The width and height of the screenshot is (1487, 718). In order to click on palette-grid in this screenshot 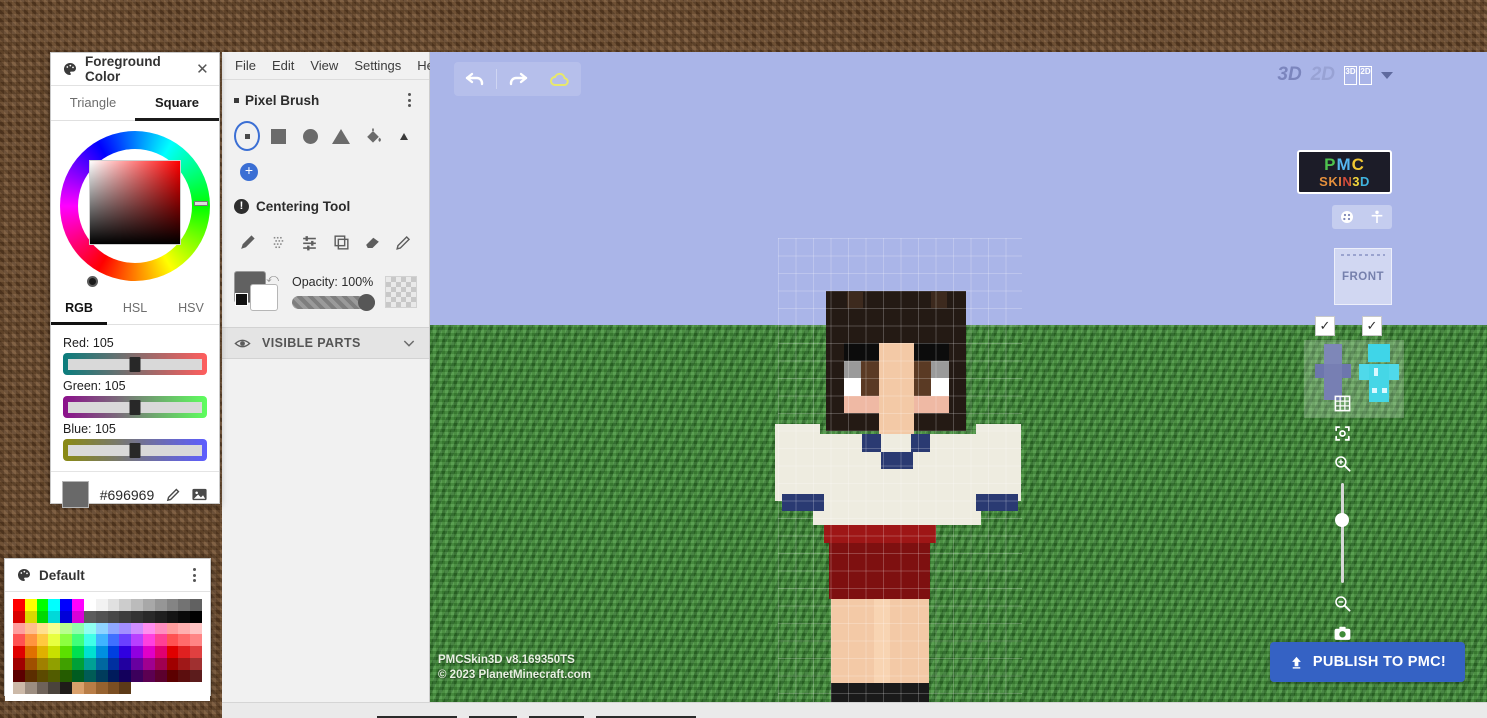, I will do `click(107, 646)`.